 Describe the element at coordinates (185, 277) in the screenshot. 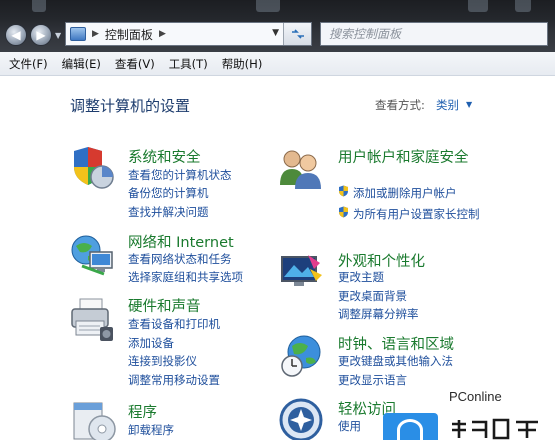

I see `link-homegroup-sharing: 选择家庭组和共享选项` at that location.